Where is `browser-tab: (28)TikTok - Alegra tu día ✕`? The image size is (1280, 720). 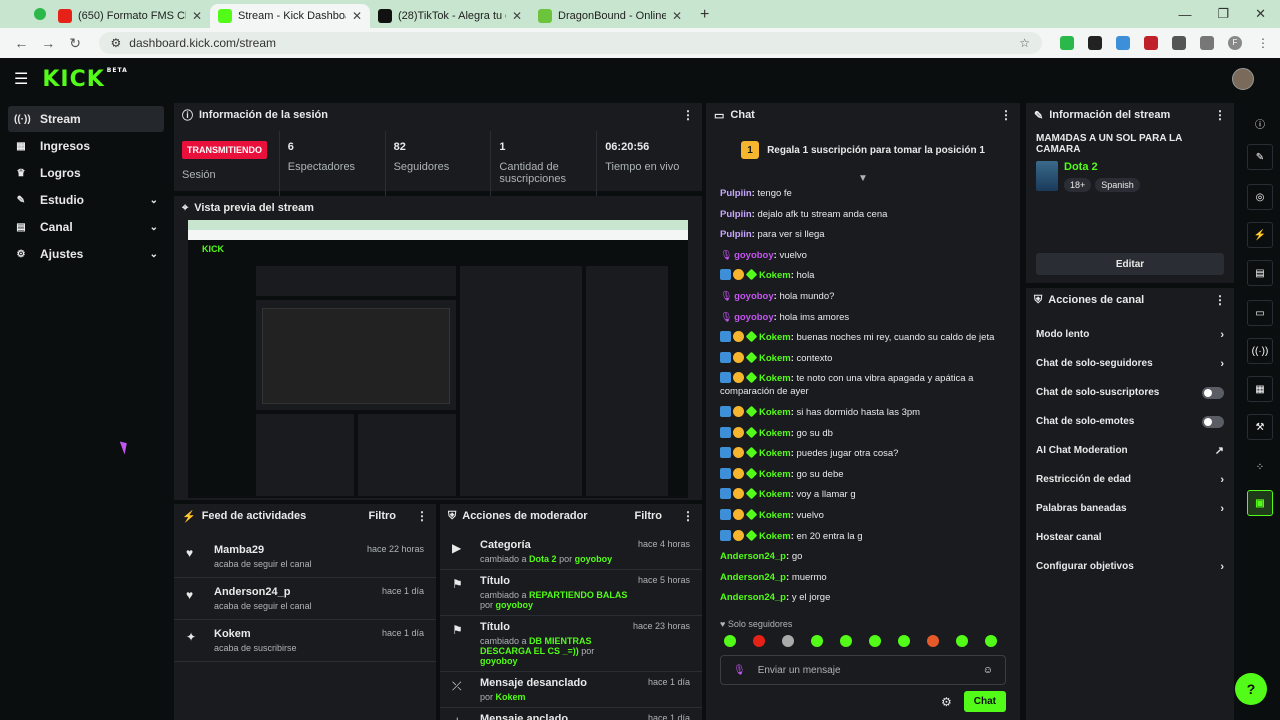
browser-tab: (28)TikTok - Alegra tu día ✕ is located at coordinates (450, 16).